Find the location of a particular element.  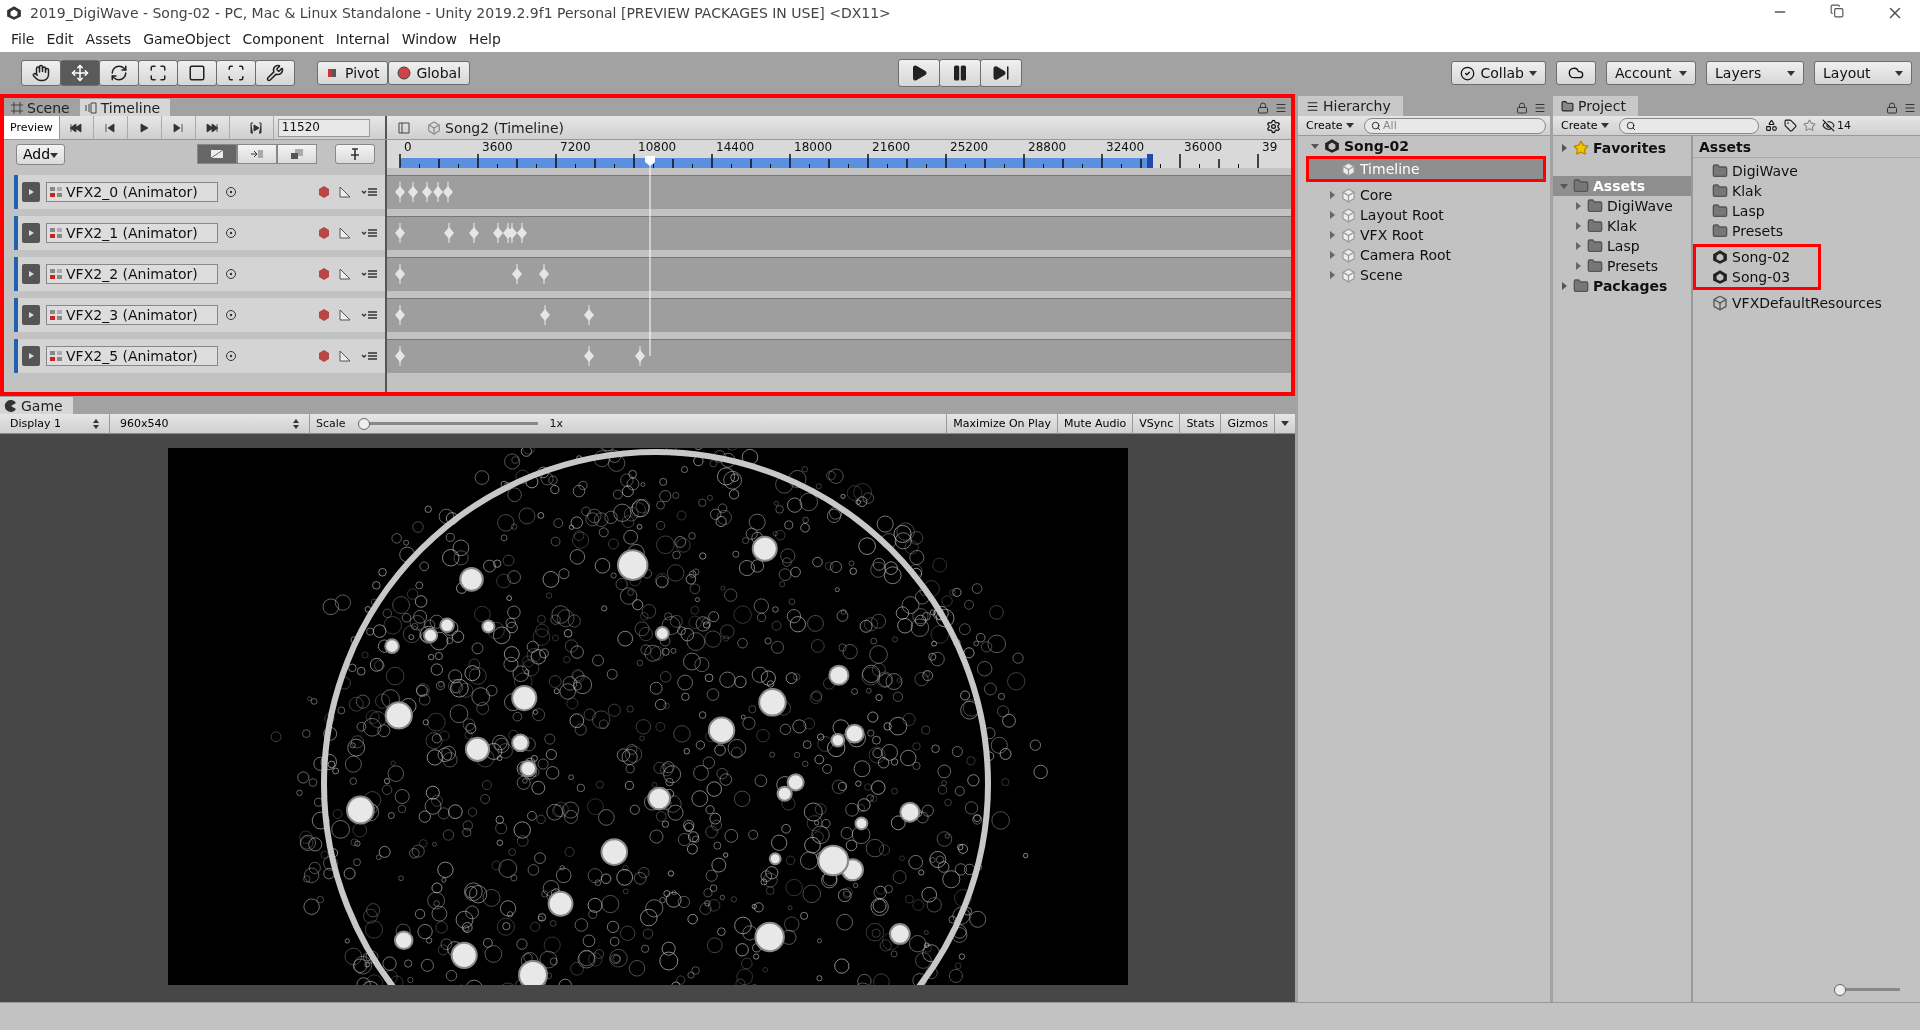

toggle-button: Mute Audio is located at coordinates (1095, 423).